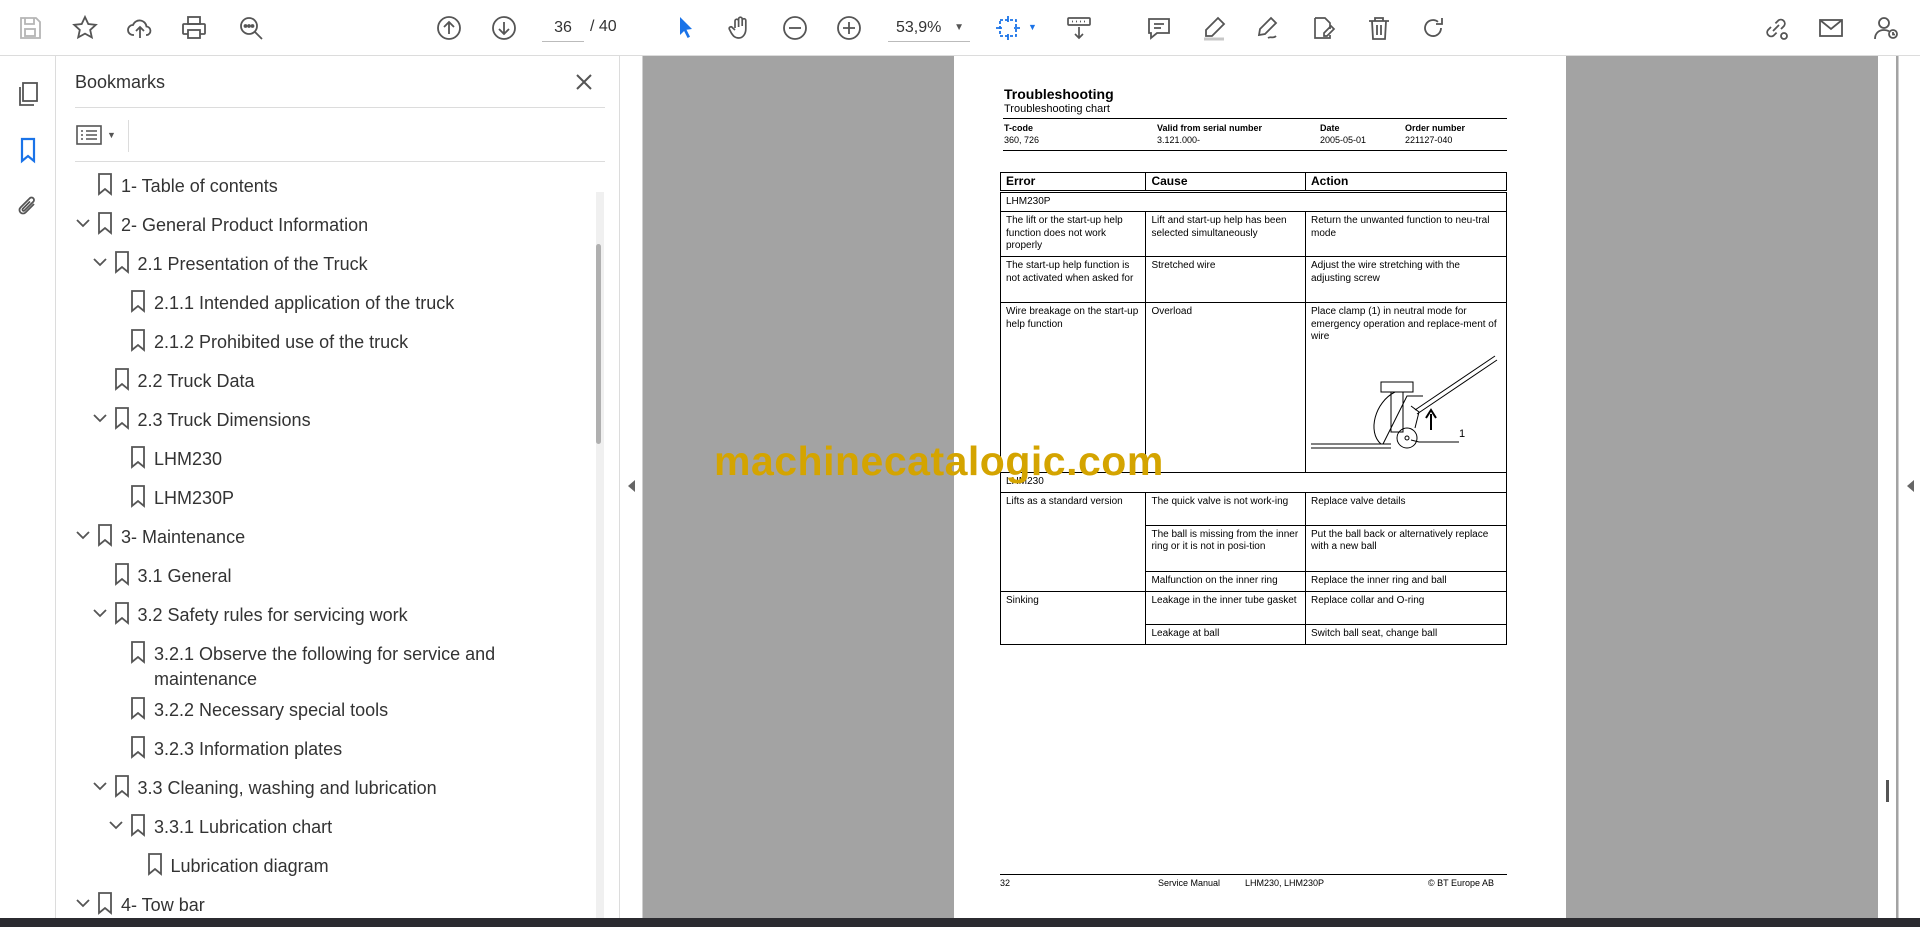 The width and height of the screenshot is (1920, 927). Describe the element at coordinates (1008, 28) in the screenshot. I see `fit-page-icon` at that location.